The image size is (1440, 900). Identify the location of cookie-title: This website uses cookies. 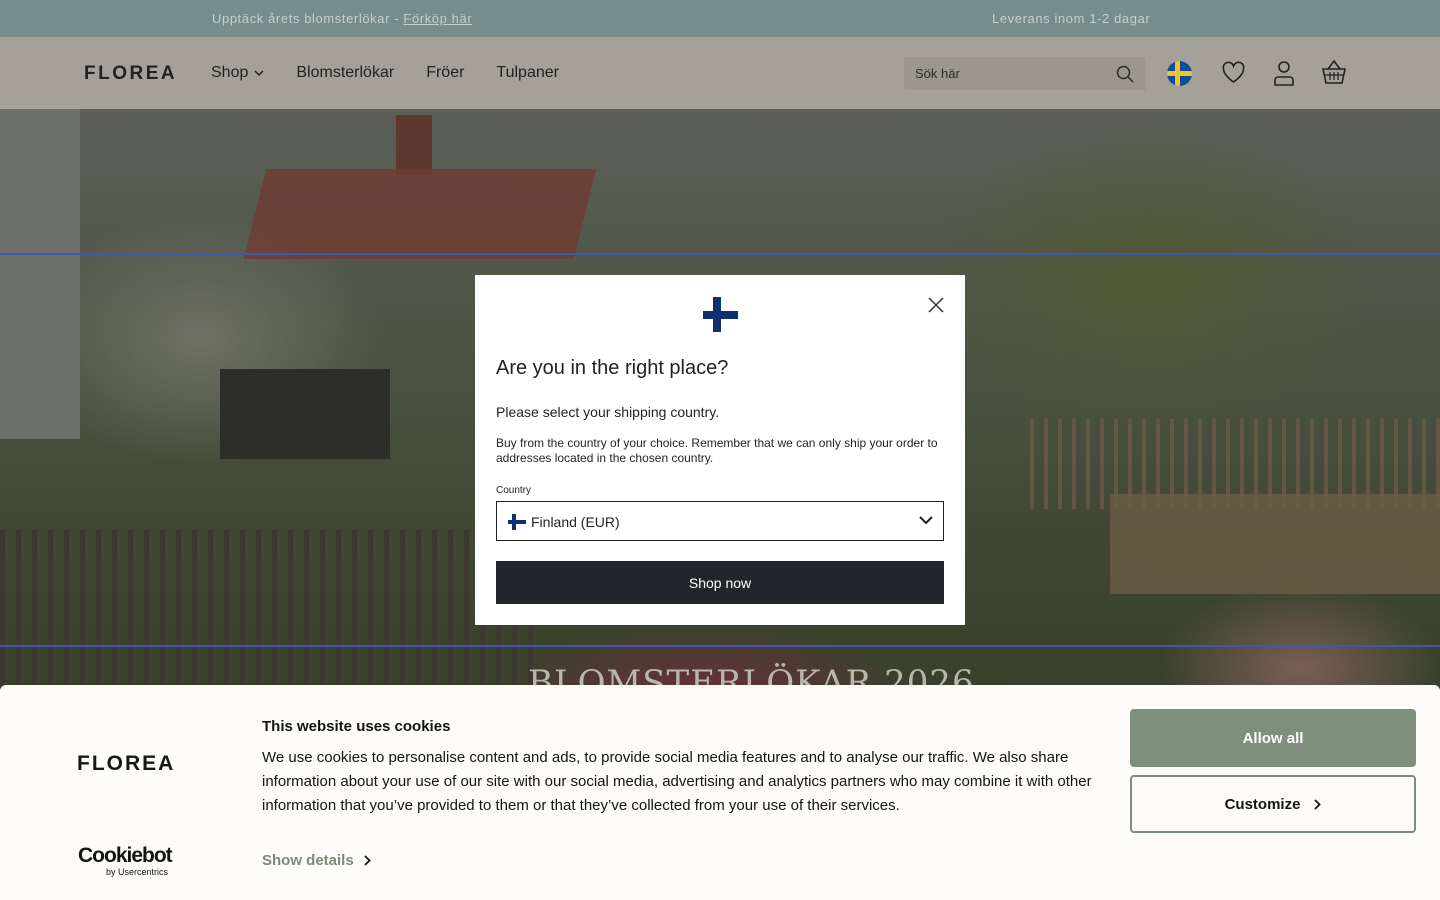
(356, 726).